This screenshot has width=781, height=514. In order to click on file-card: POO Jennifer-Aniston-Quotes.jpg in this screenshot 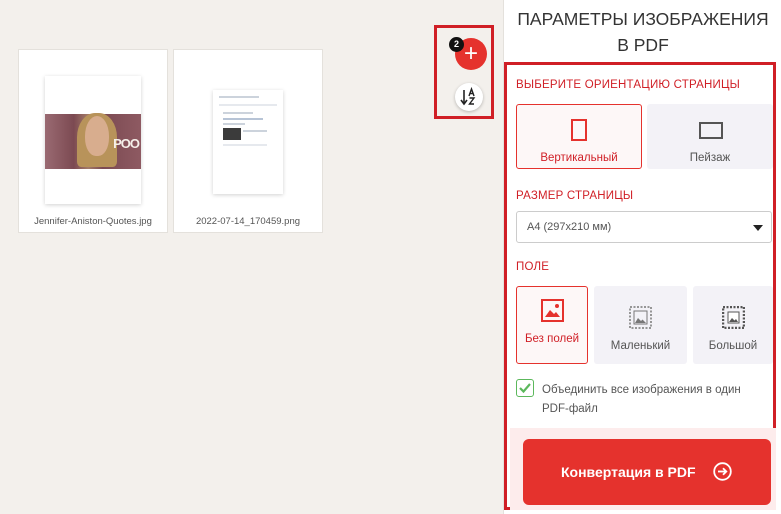, I will do `click(93, 141)`.